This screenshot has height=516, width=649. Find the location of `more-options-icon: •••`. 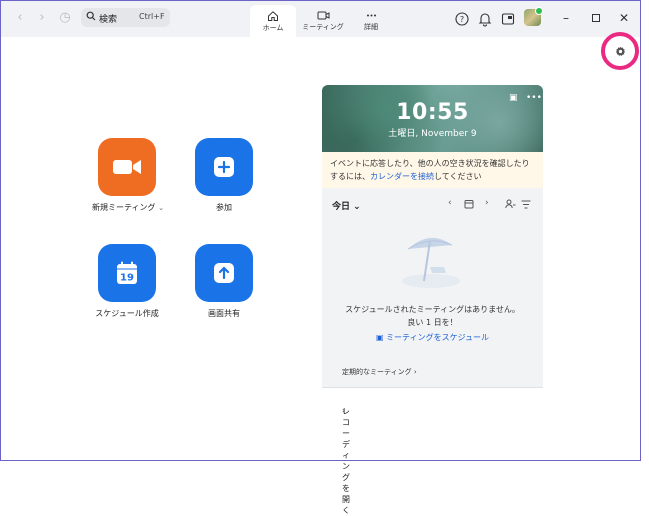

more-options-icon: ••• is located at coordinates (534, 98).